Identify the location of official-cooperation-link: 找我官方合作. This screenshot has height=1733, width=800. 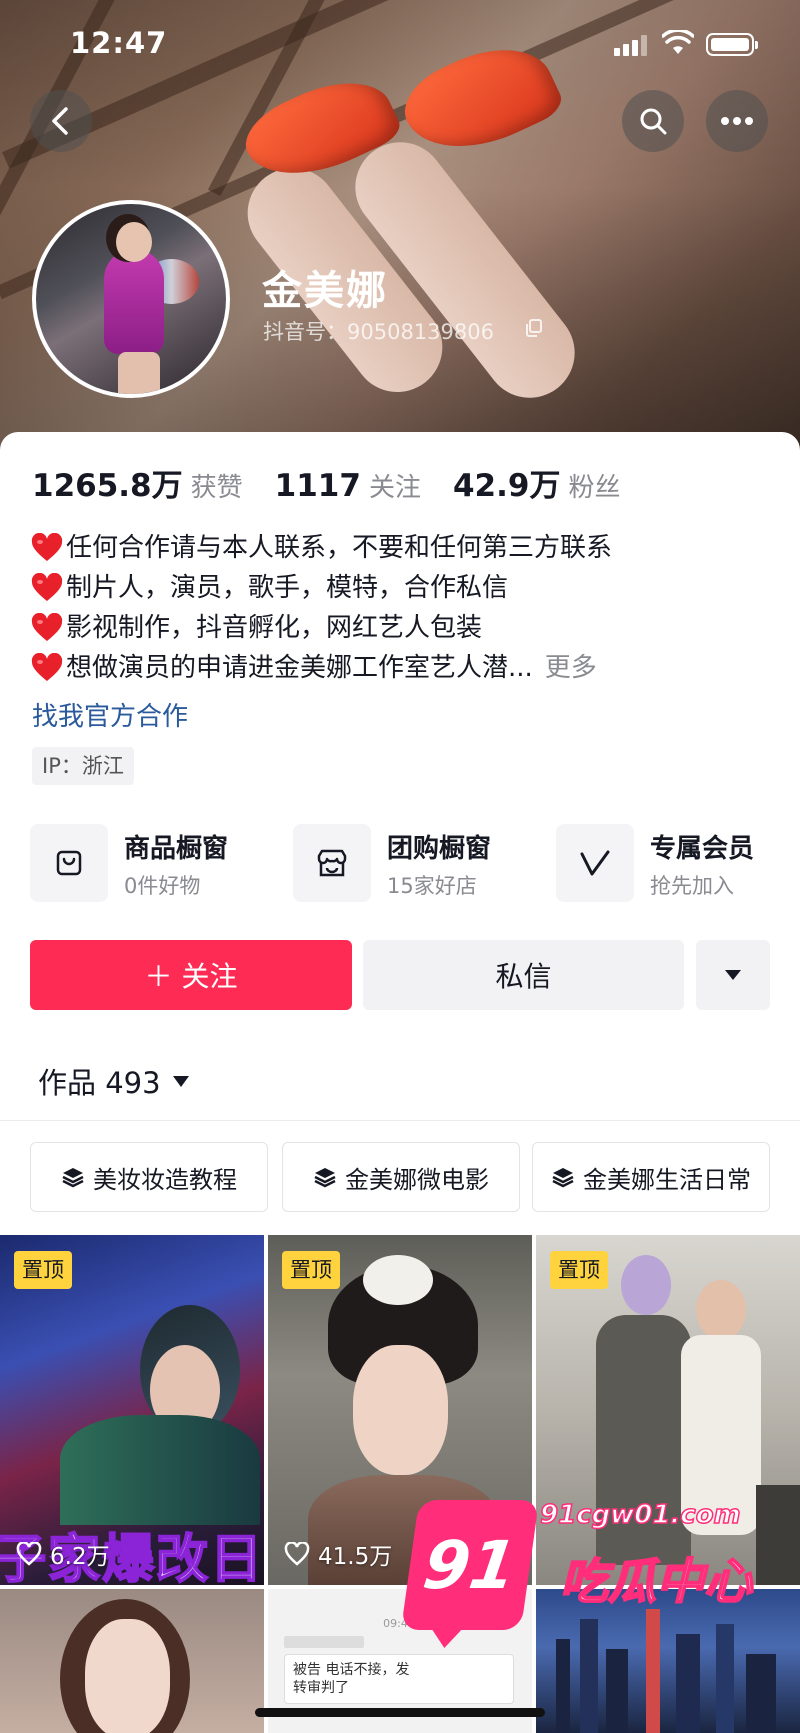
(110, 714).